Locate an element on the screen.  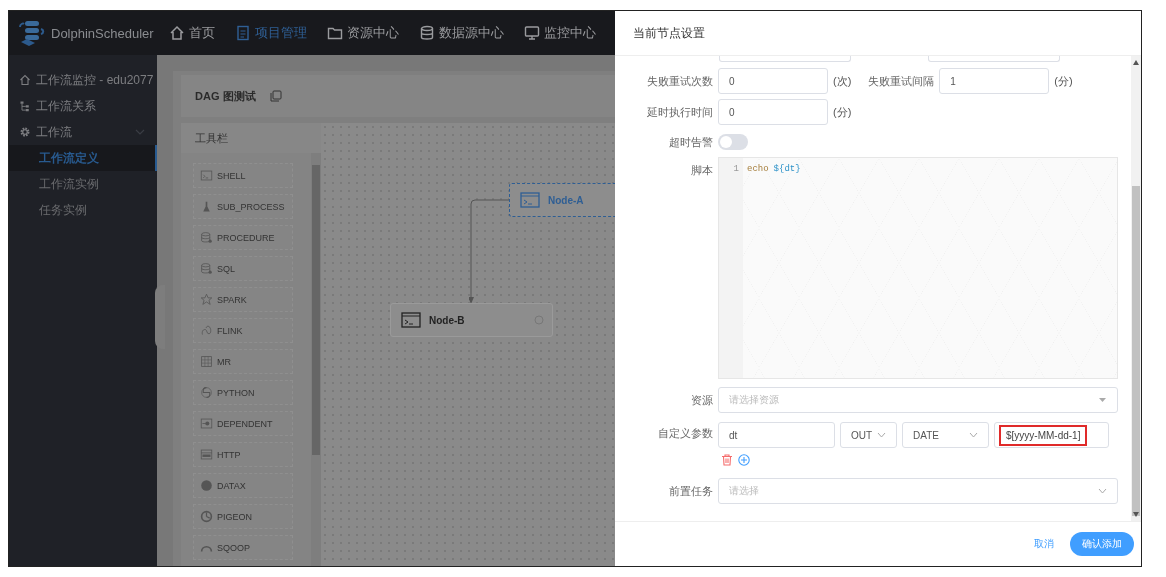
field-label: 自定义参数 is located at coordinates (685, 433).